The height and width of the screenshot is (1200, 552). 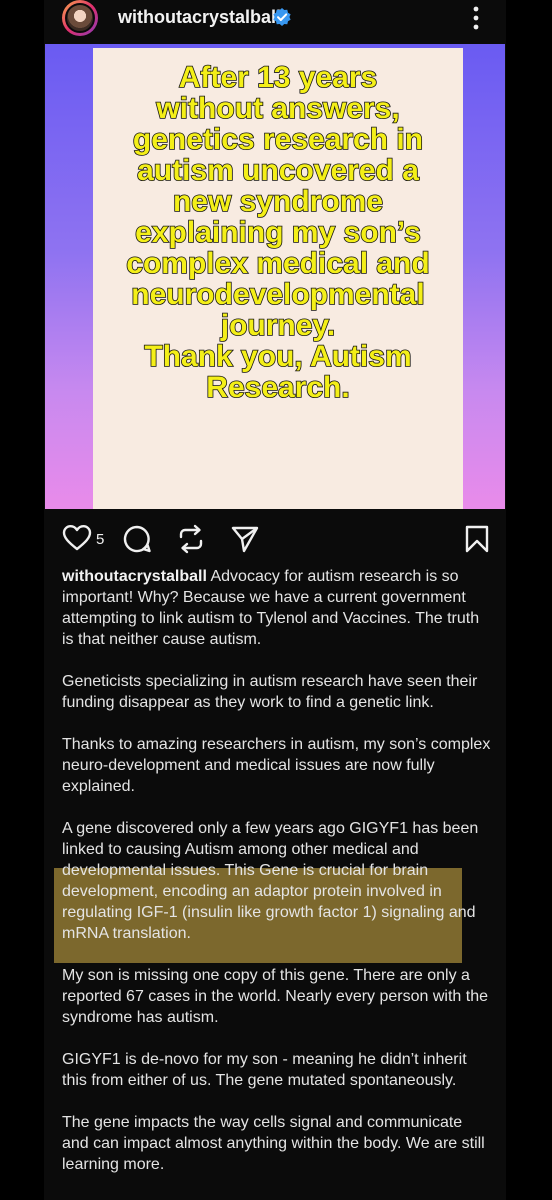 What do you see at coordinates (477, 539) in the screenshot?
I see `bookmark-icon` at bounding box center [477, 539].